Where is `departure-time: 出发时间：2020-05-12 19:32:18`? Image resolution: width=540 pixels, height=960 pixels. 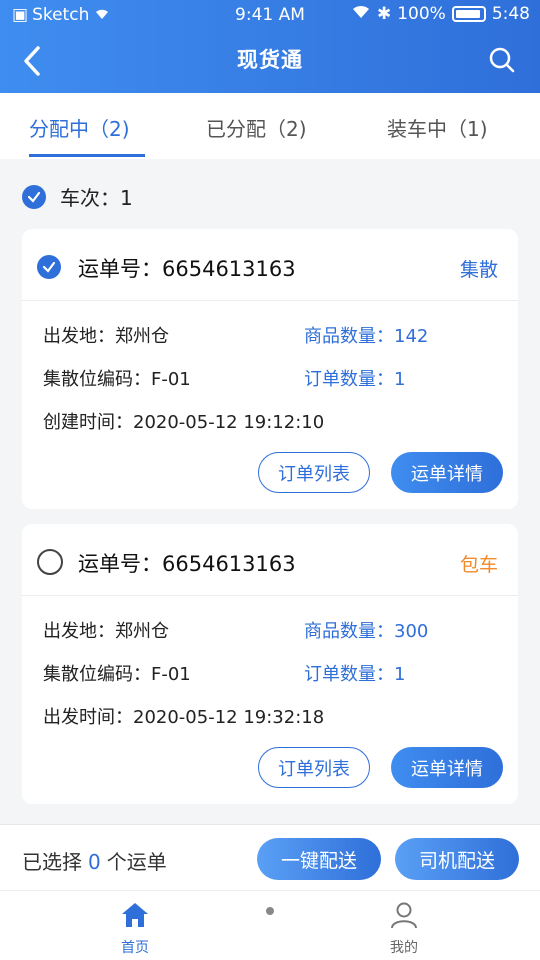
departure-time: 出发时间：2020-05-12 19:32:18 is located at coordinates (184, 717).